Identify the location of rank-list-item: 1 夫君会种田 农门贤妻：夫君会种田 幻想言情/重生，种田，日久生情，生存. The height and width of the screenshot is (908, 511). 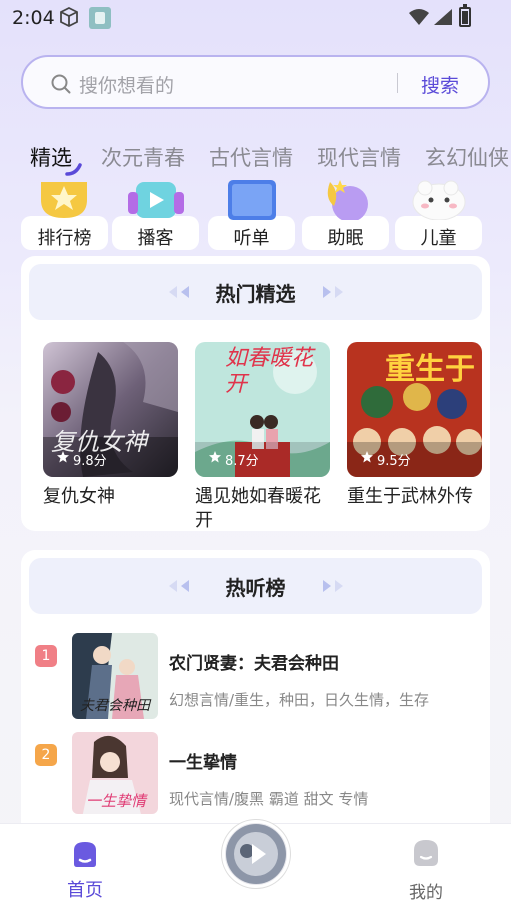
(255, 684).